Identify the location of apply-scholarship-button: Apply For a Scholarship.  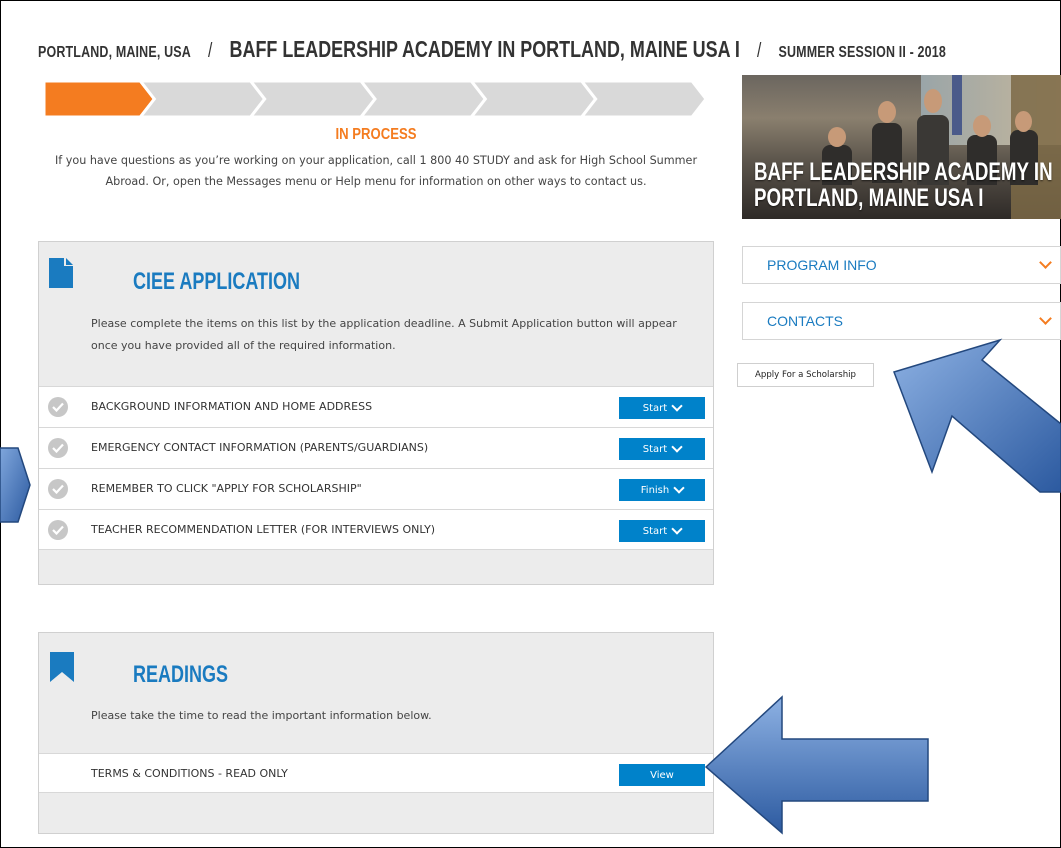
(805, 375).